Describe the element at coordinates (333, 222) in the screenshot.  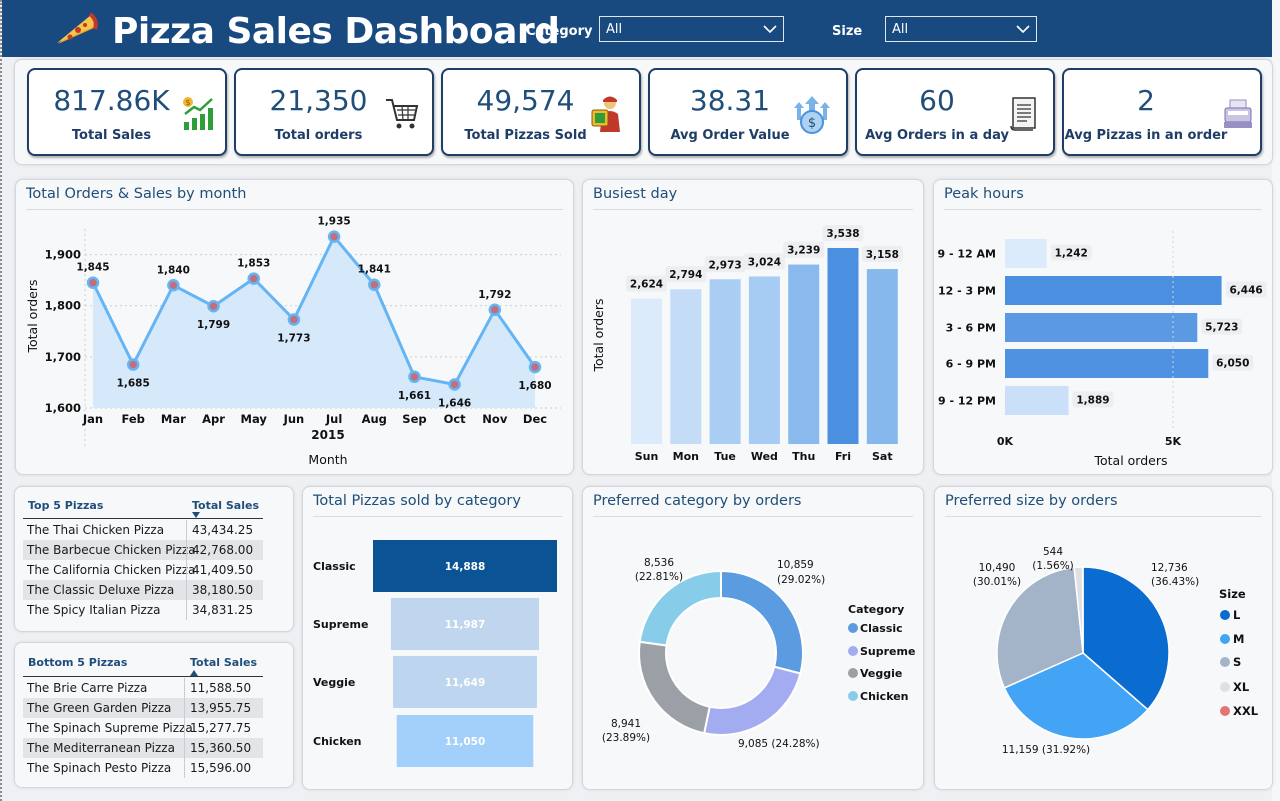
I see `data-label: 1,935` at that location.